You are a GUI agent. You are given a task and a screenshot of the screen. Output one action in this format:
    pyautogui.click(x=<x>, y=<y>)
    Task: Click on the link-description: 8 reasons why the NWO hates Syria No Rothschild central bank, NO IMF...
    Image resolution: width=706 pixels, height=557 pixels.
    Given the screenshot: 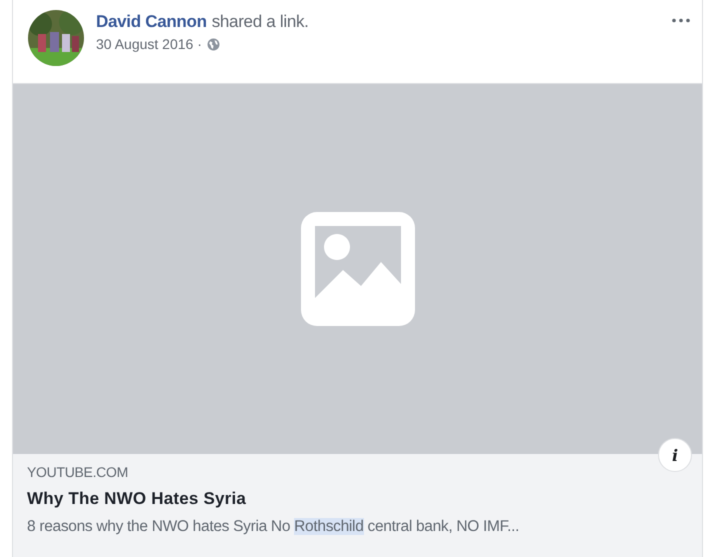 What is the action you would take?
    pyautogui.click(x=273, y=527)
    